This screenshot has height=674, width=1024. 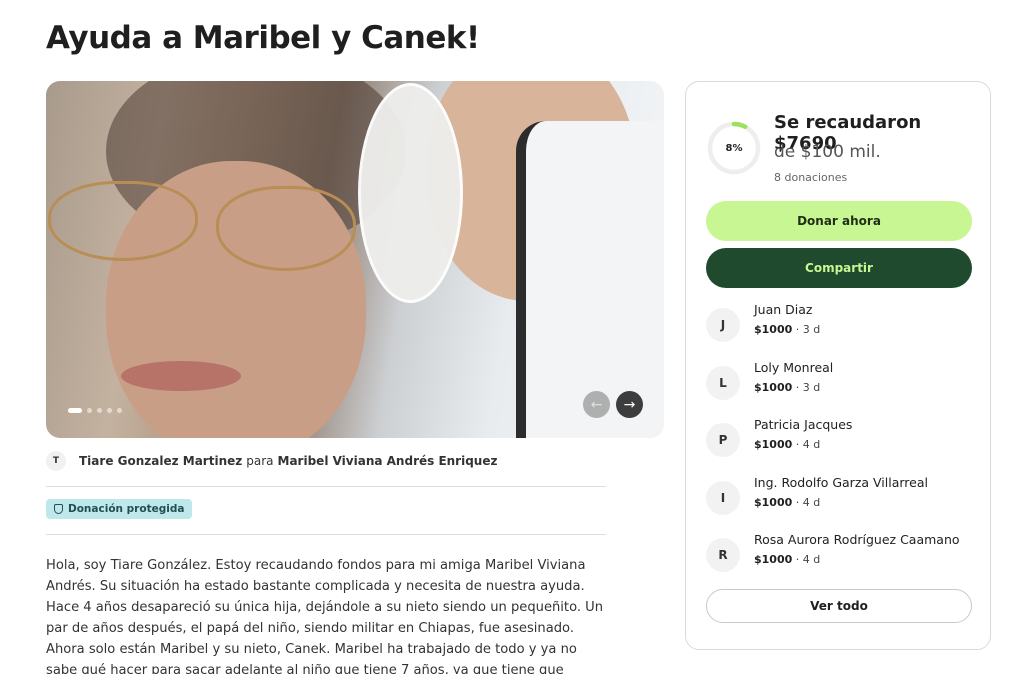 What do you see at coordinates (260, 461) in the screenshot?
I see `organizer-connector: para` at bounding box center [260, 461].